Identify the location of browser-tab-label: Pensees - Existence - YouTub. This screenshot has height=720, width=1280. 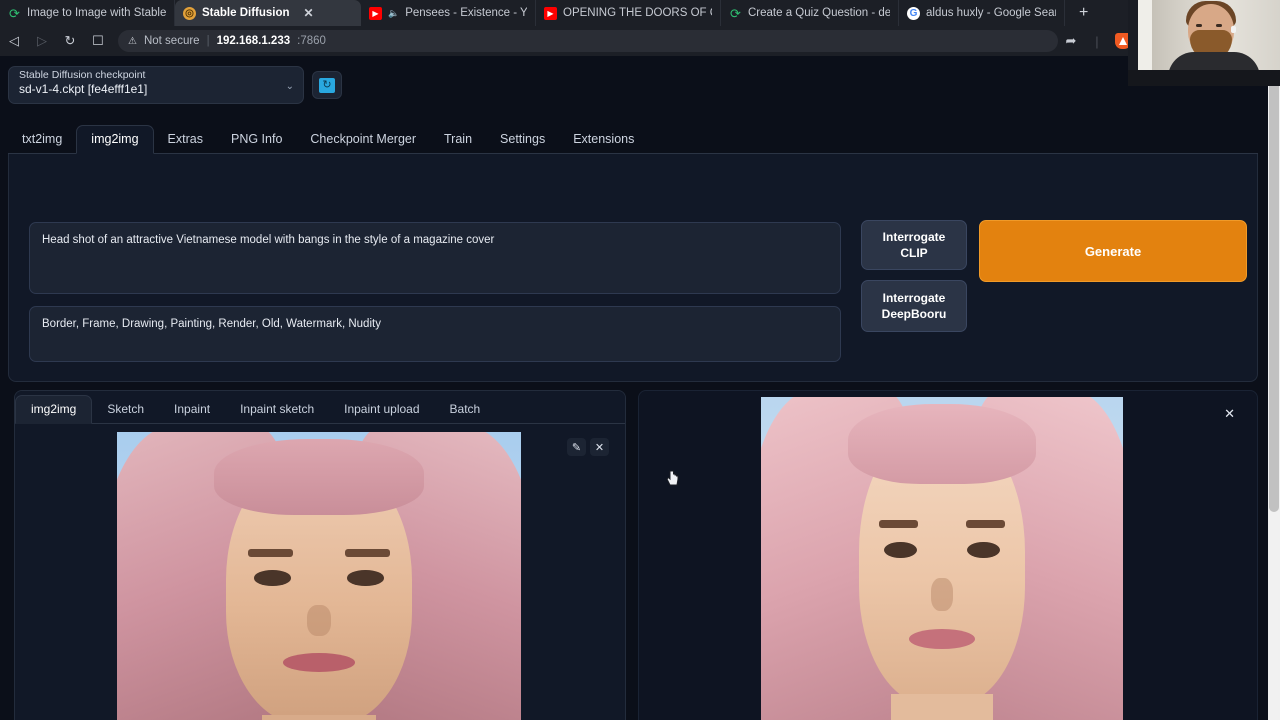
(466, 13).